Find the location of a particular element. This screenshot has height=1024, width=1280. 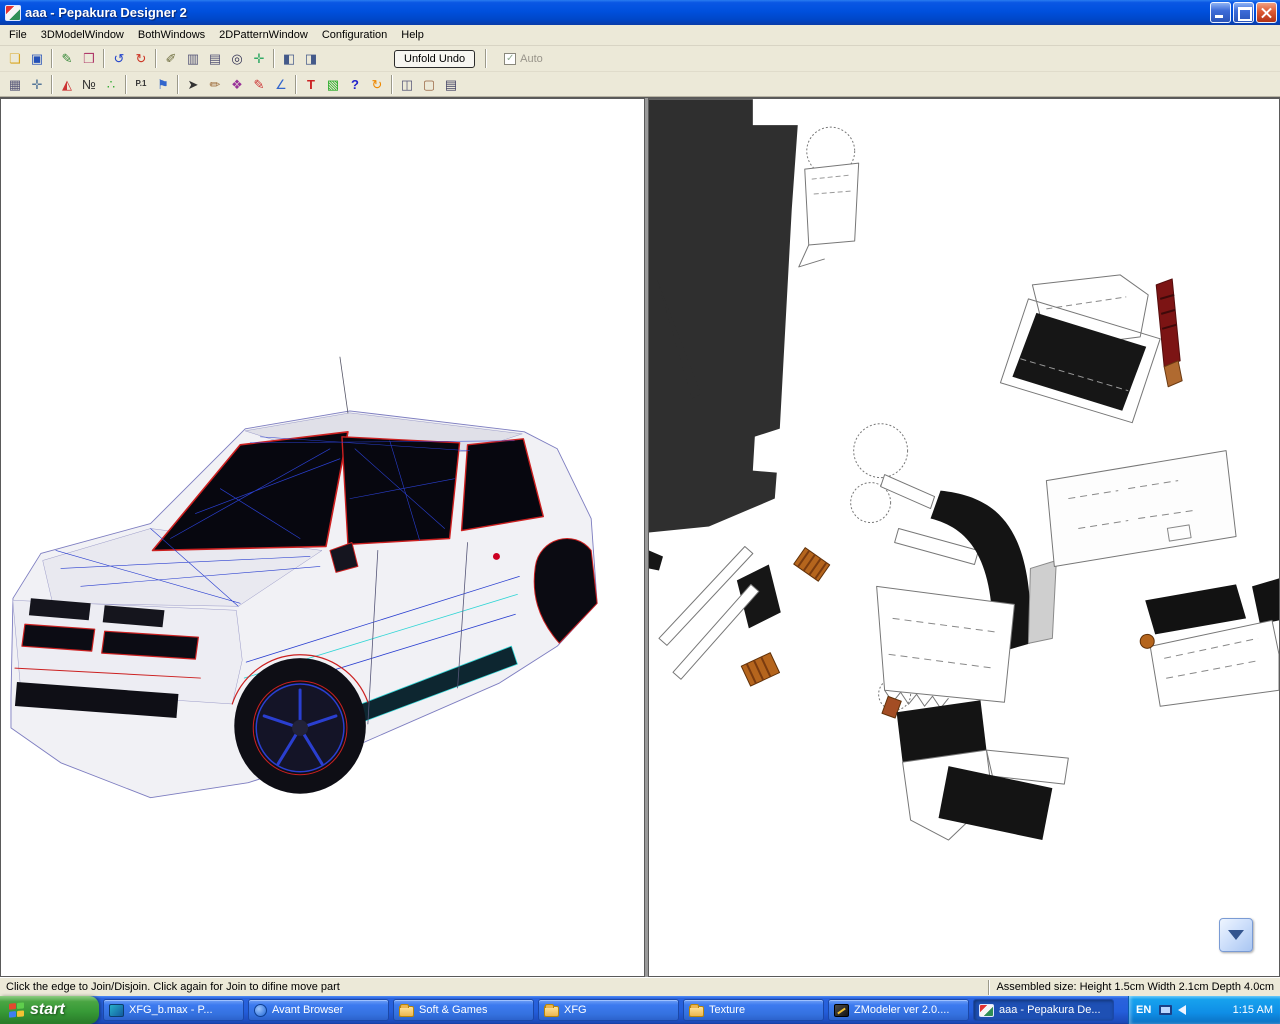

windows-flag-icon is located at coordinates (17, 1009).